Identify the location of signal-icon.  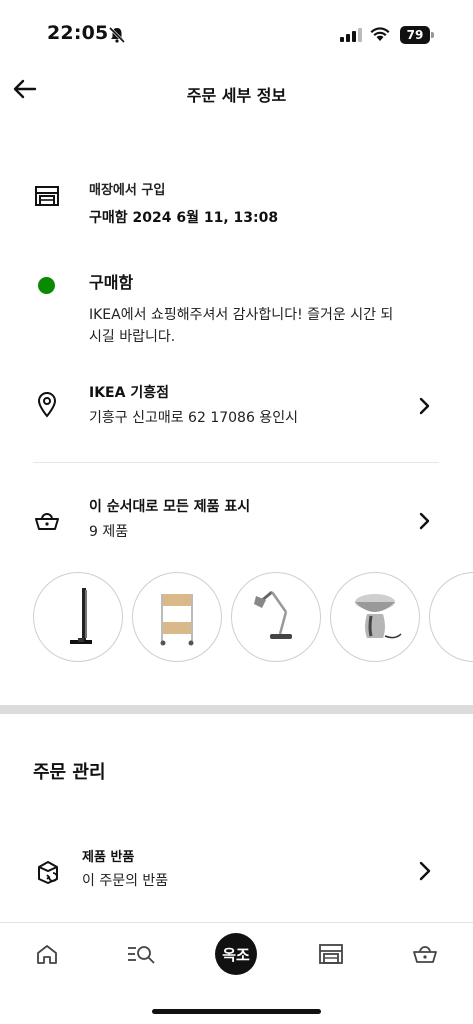
(351, 35).